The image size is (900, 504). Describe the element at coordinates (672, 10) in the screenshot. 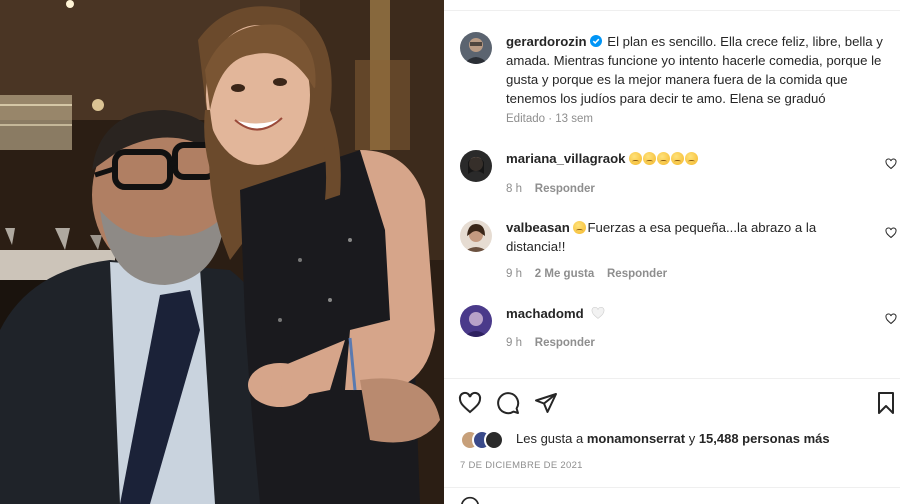

I see `top-divider` at that location.